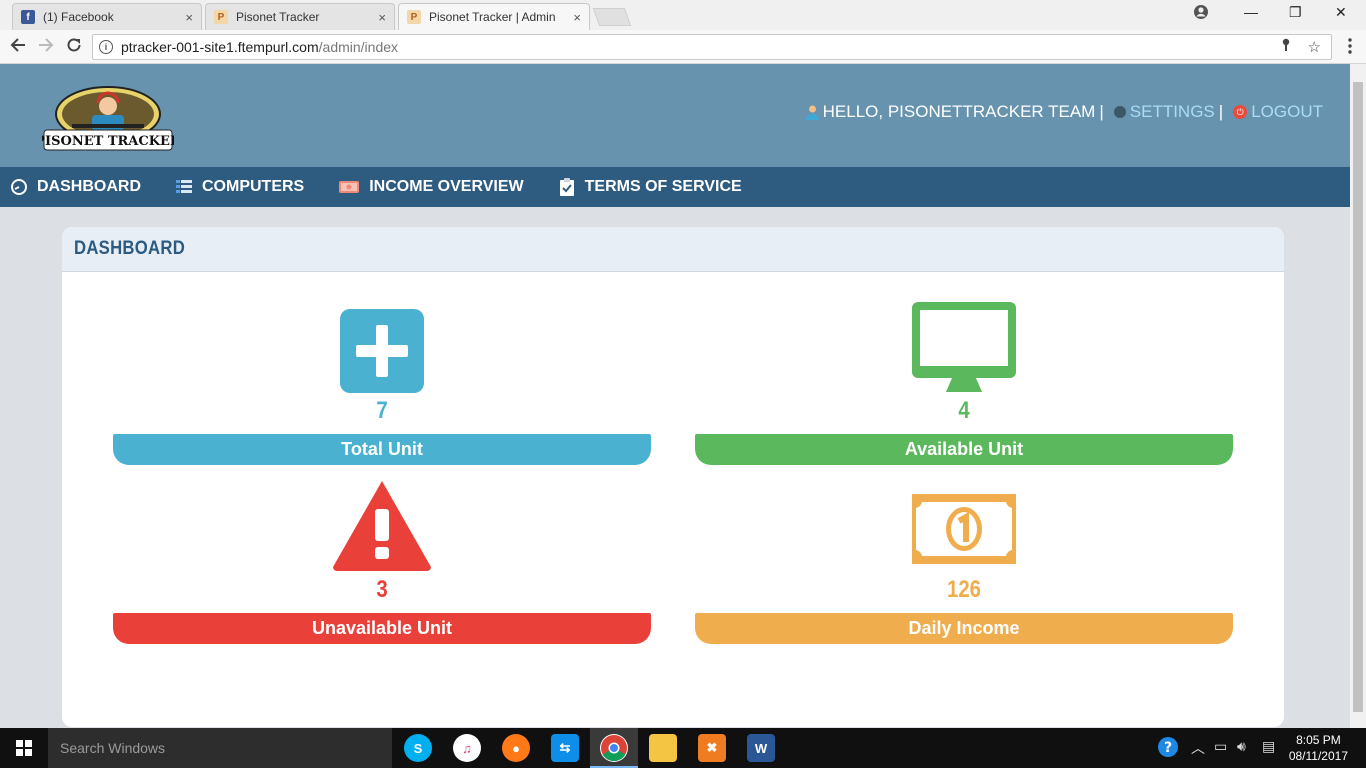 The width and height of the screenshot is (1366, 768). I want to click on nav-item-dashboard: DASHBOARD, so click(75, 187).